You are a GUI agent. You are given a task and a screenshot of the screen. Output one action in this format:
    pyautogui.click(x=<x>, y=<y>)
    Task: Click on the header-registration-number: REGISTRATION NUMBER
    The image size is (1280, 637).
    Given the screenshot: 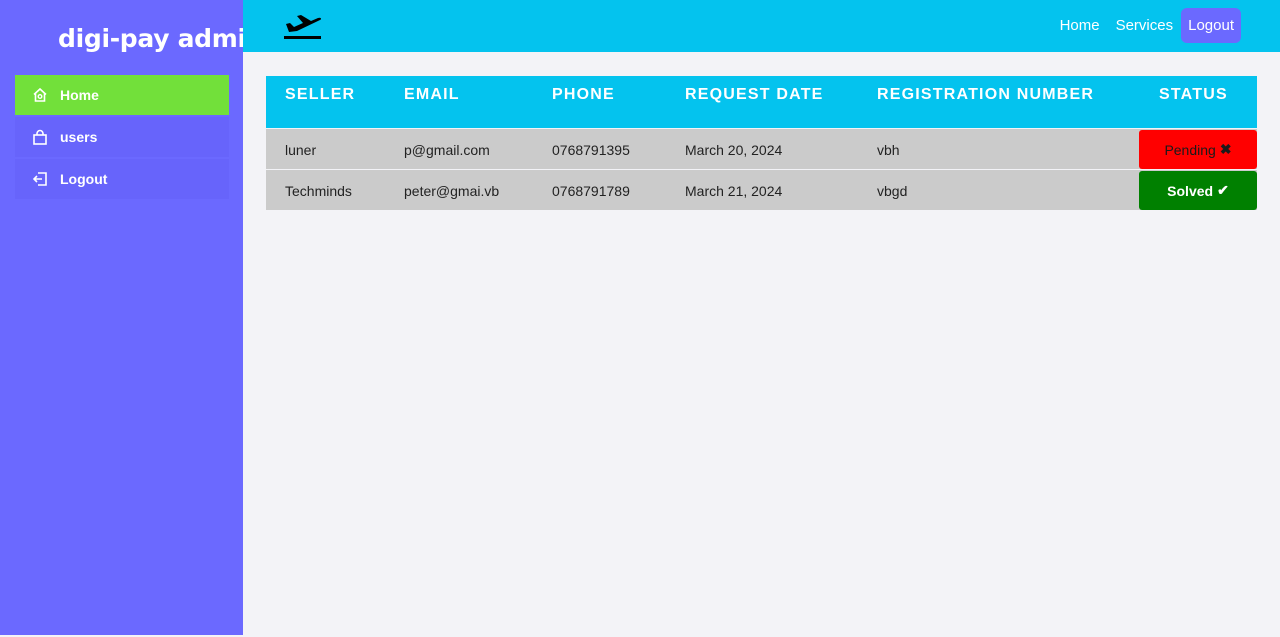 What is the action you would take?
    pyautogui.click(x=986, y=94)
    